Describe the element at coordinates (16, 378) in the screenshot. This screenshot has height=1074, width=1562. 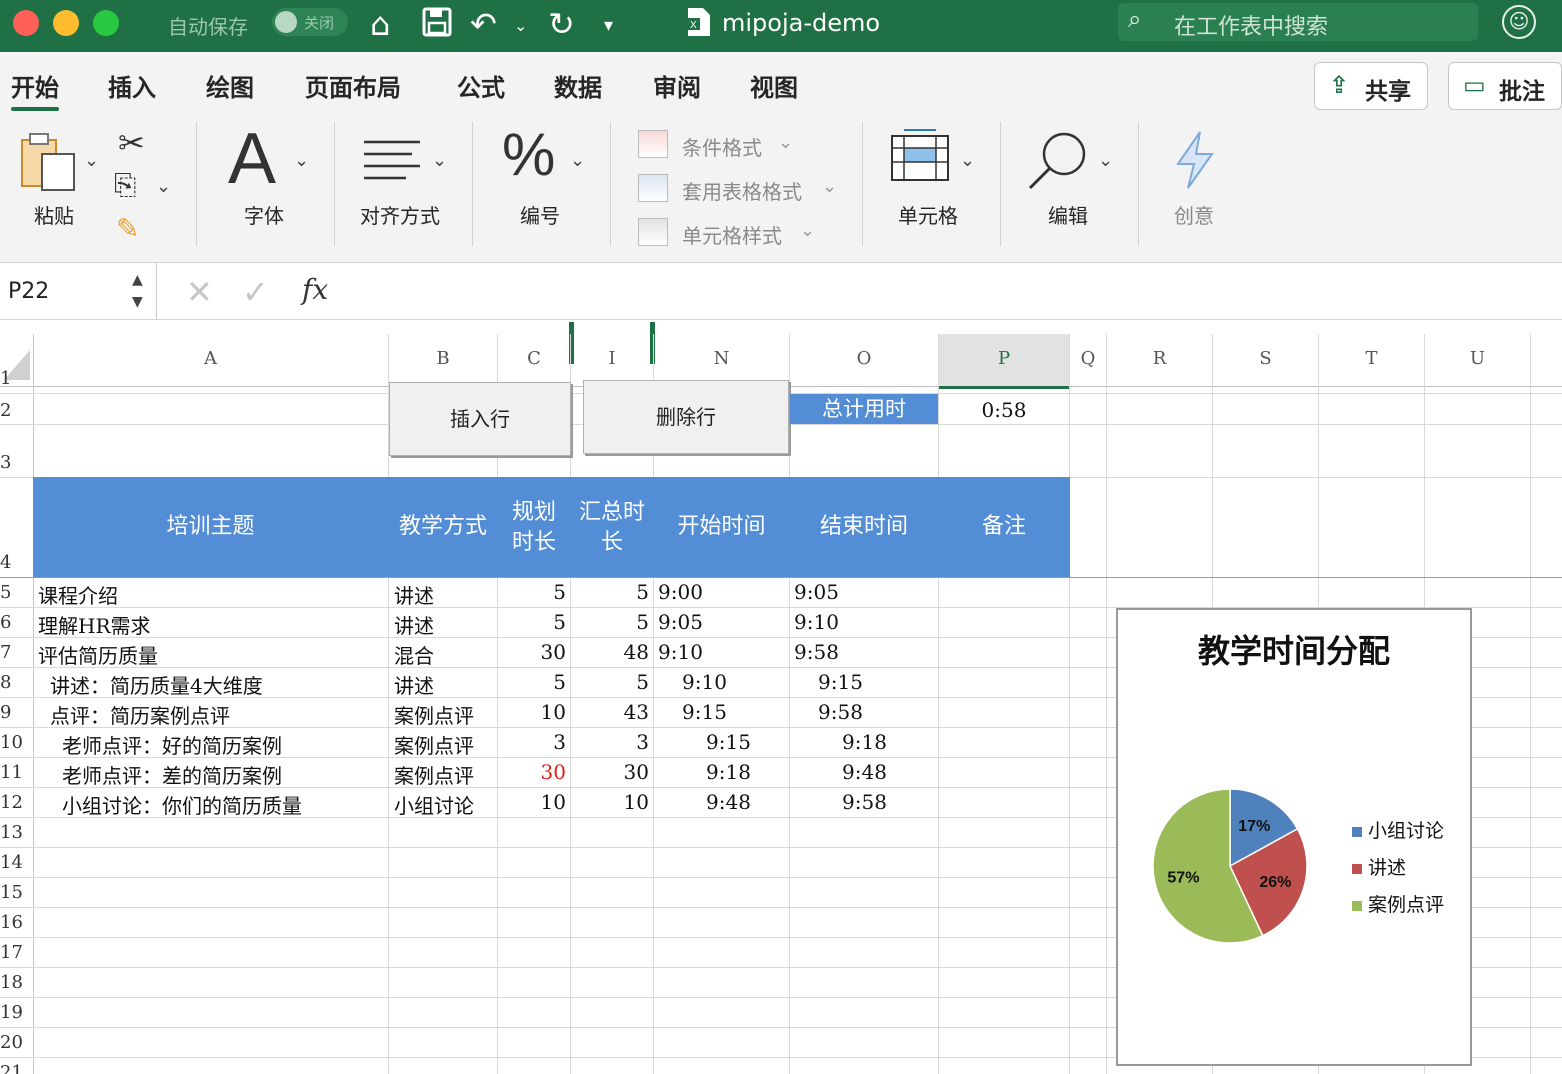
I see `row-header: 1` at that location.